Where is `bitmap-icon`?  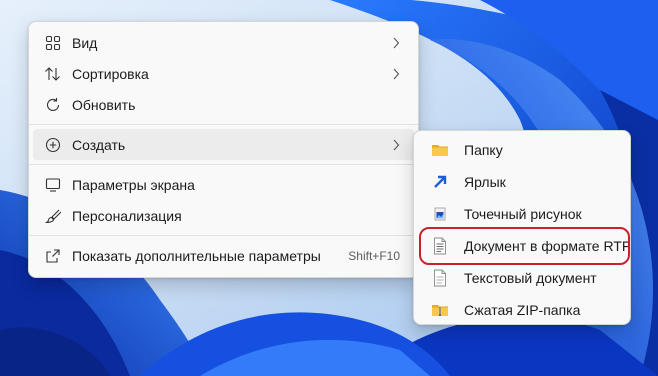
bitmap-icon is located at coordinates (440, 214).